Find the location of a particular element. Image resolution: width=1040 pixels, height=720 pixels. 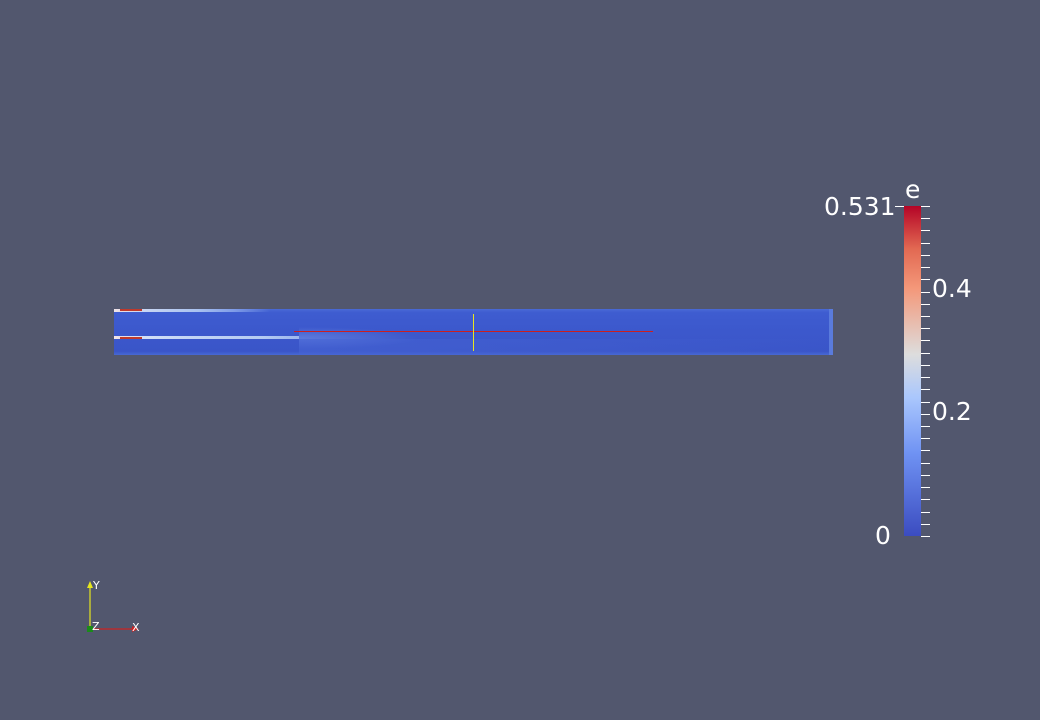

legend-max-tick is located at coordinates (899, 206).